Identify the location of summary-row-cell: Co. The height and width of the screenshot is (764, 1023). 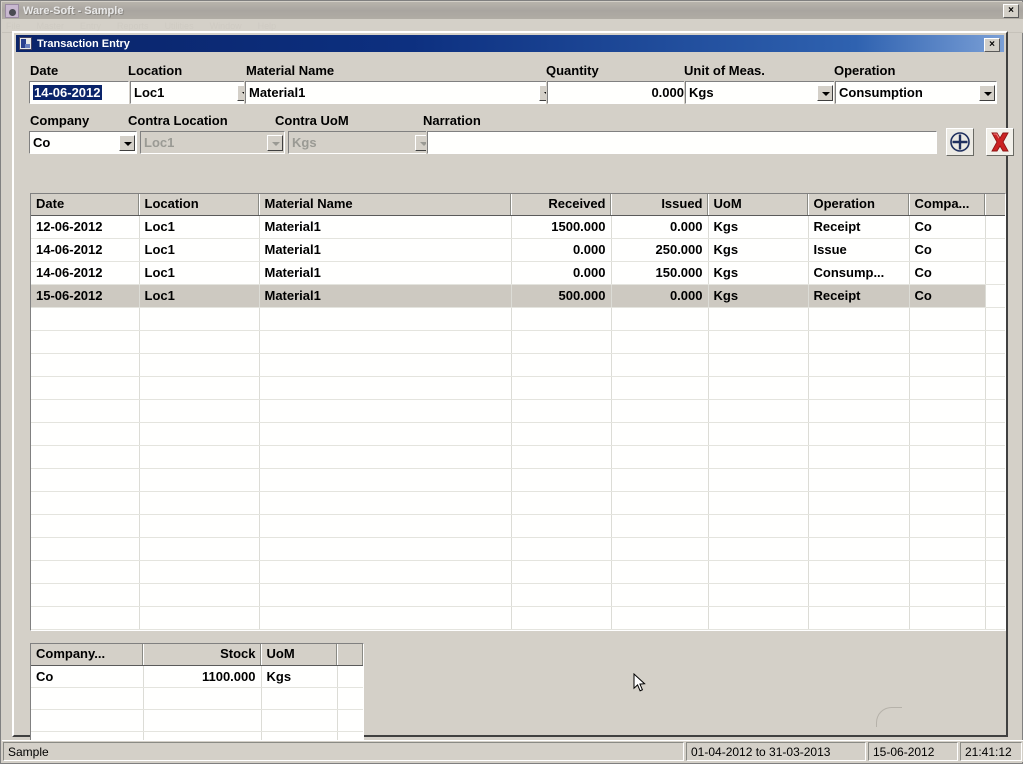
(87, 676).